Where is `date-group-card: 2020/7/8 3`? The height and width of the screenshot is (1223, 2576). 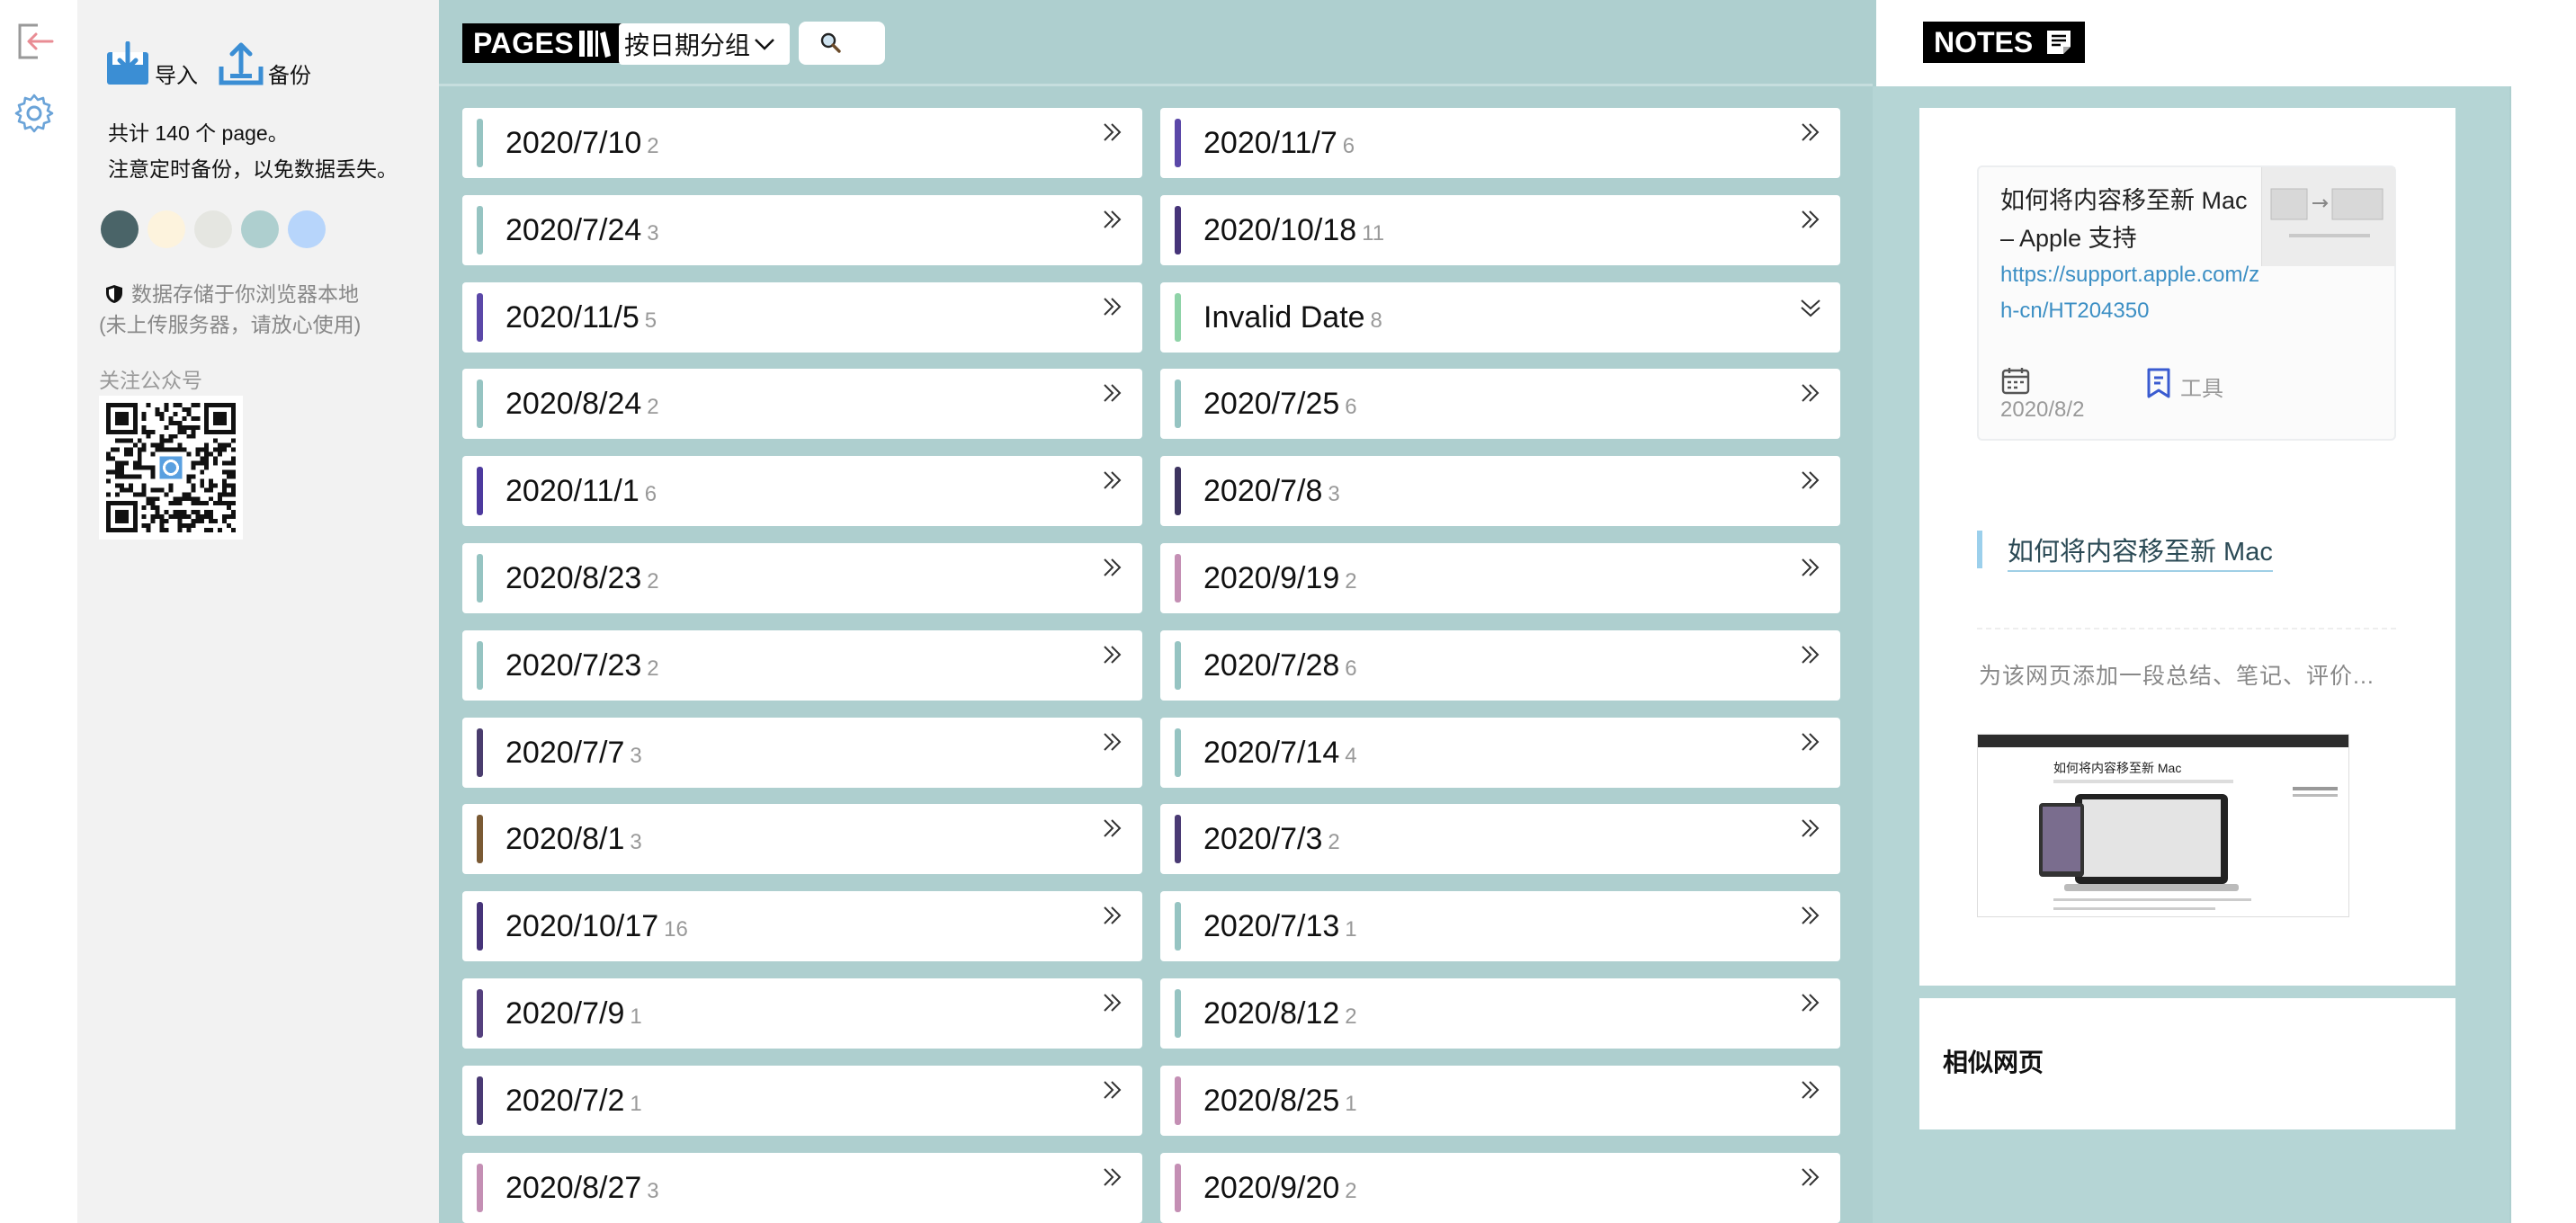
date-group-card: 2020/7/8 3 is located at coordinates (1500, 491).